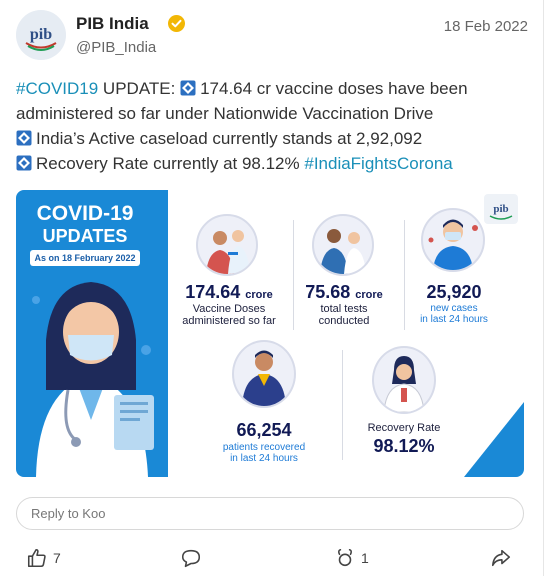  I want to click on new-cases-label: new cases in last 24 hours, so click(454, 314).